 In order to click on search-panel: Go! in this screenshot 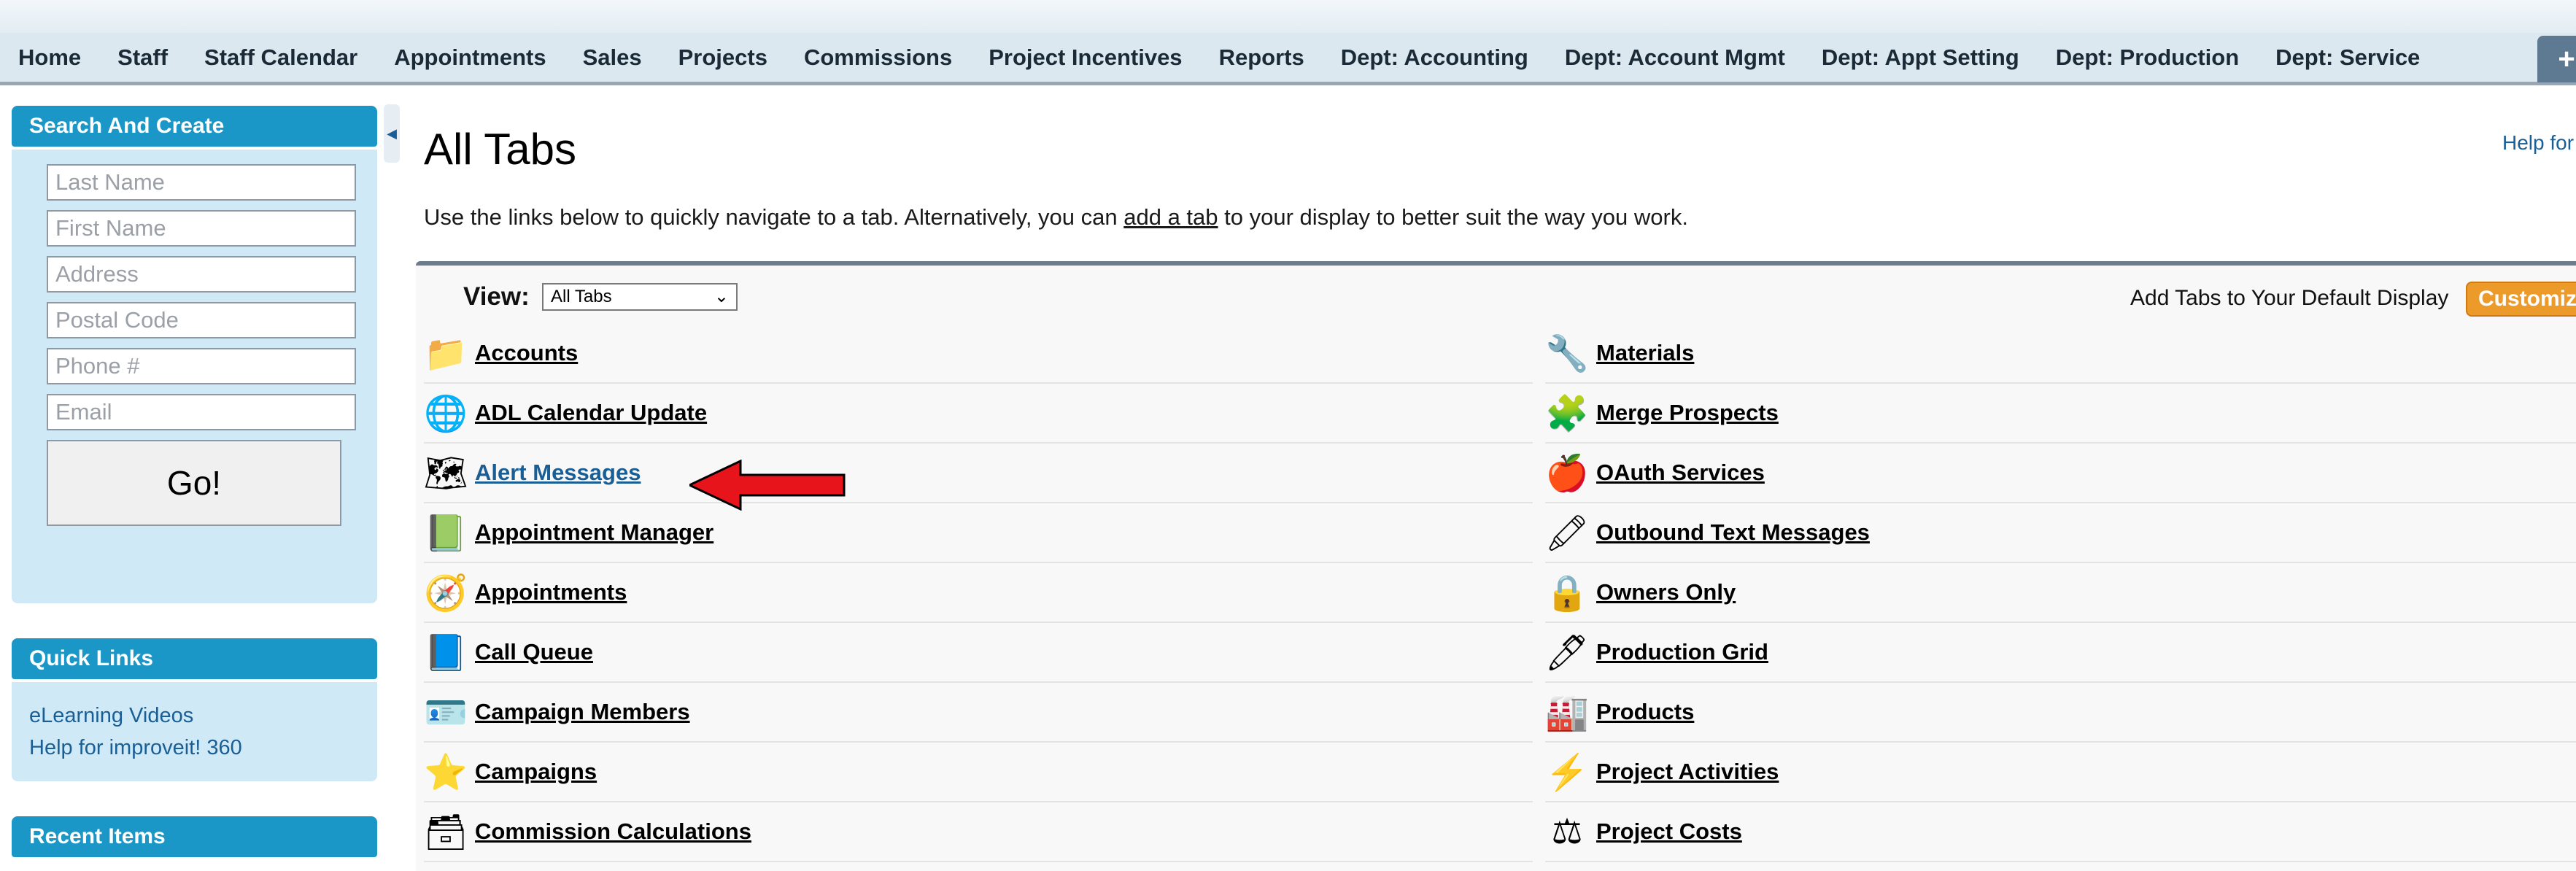, I will do `click(194, 376)`.